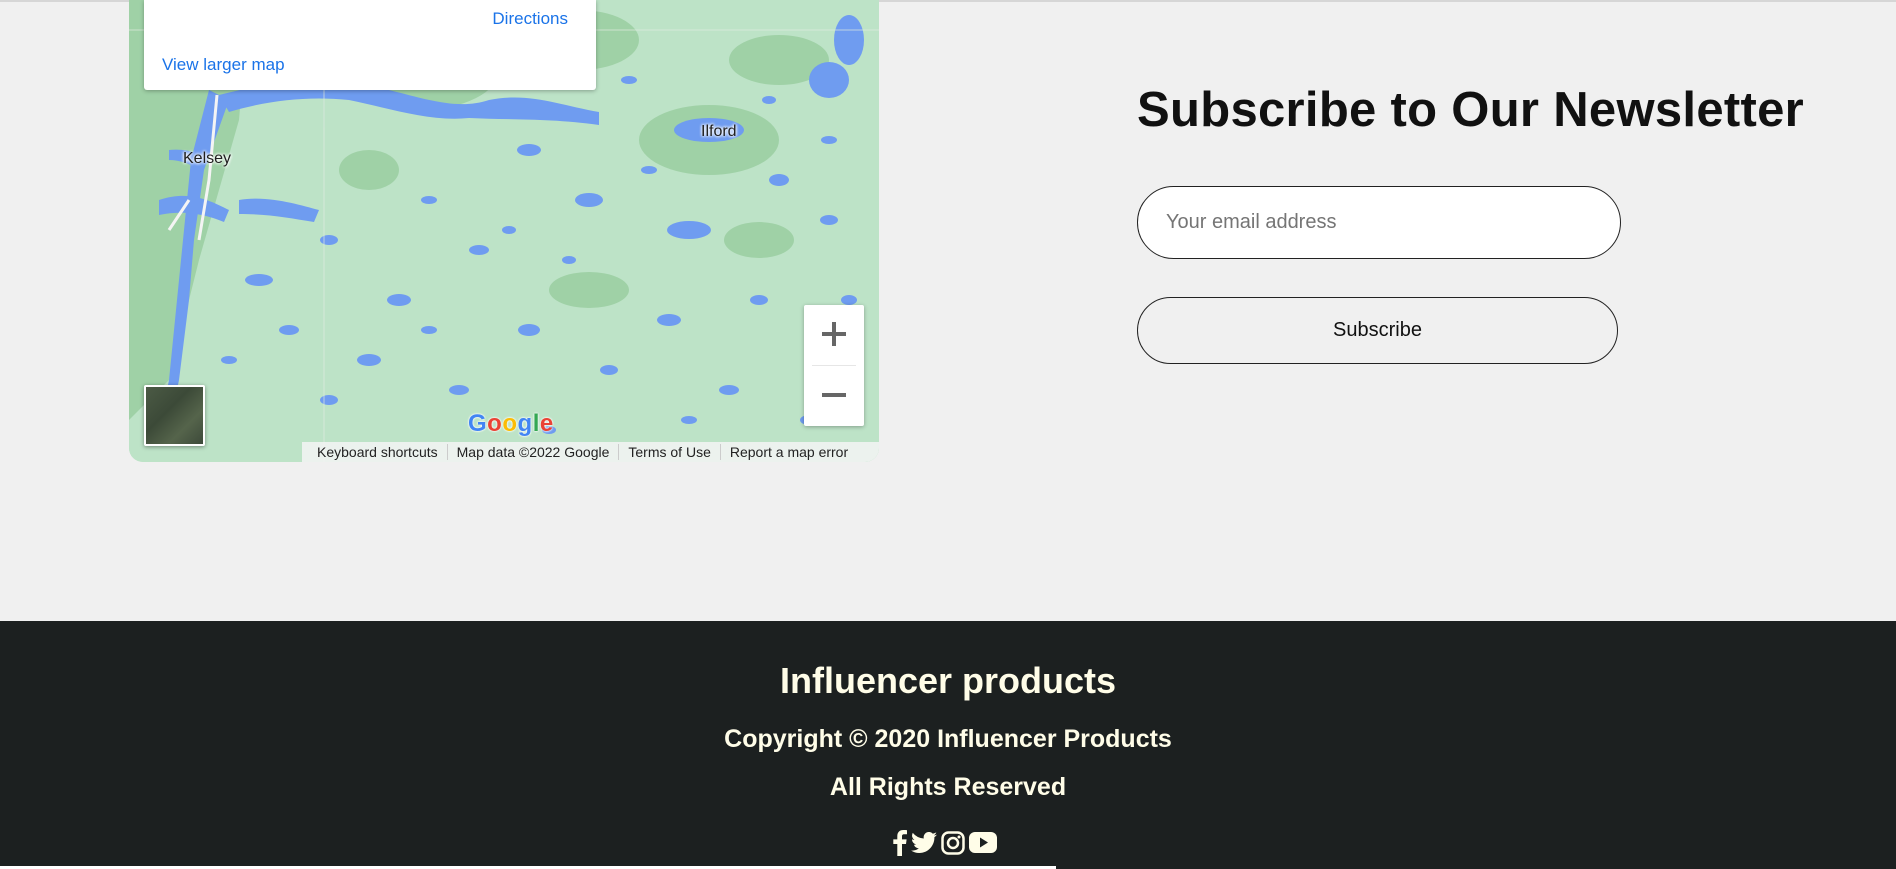 Image resolution: width=1896 pixels, height=869 pixels. I want to click on zoom-in-button, so click(834, 335).